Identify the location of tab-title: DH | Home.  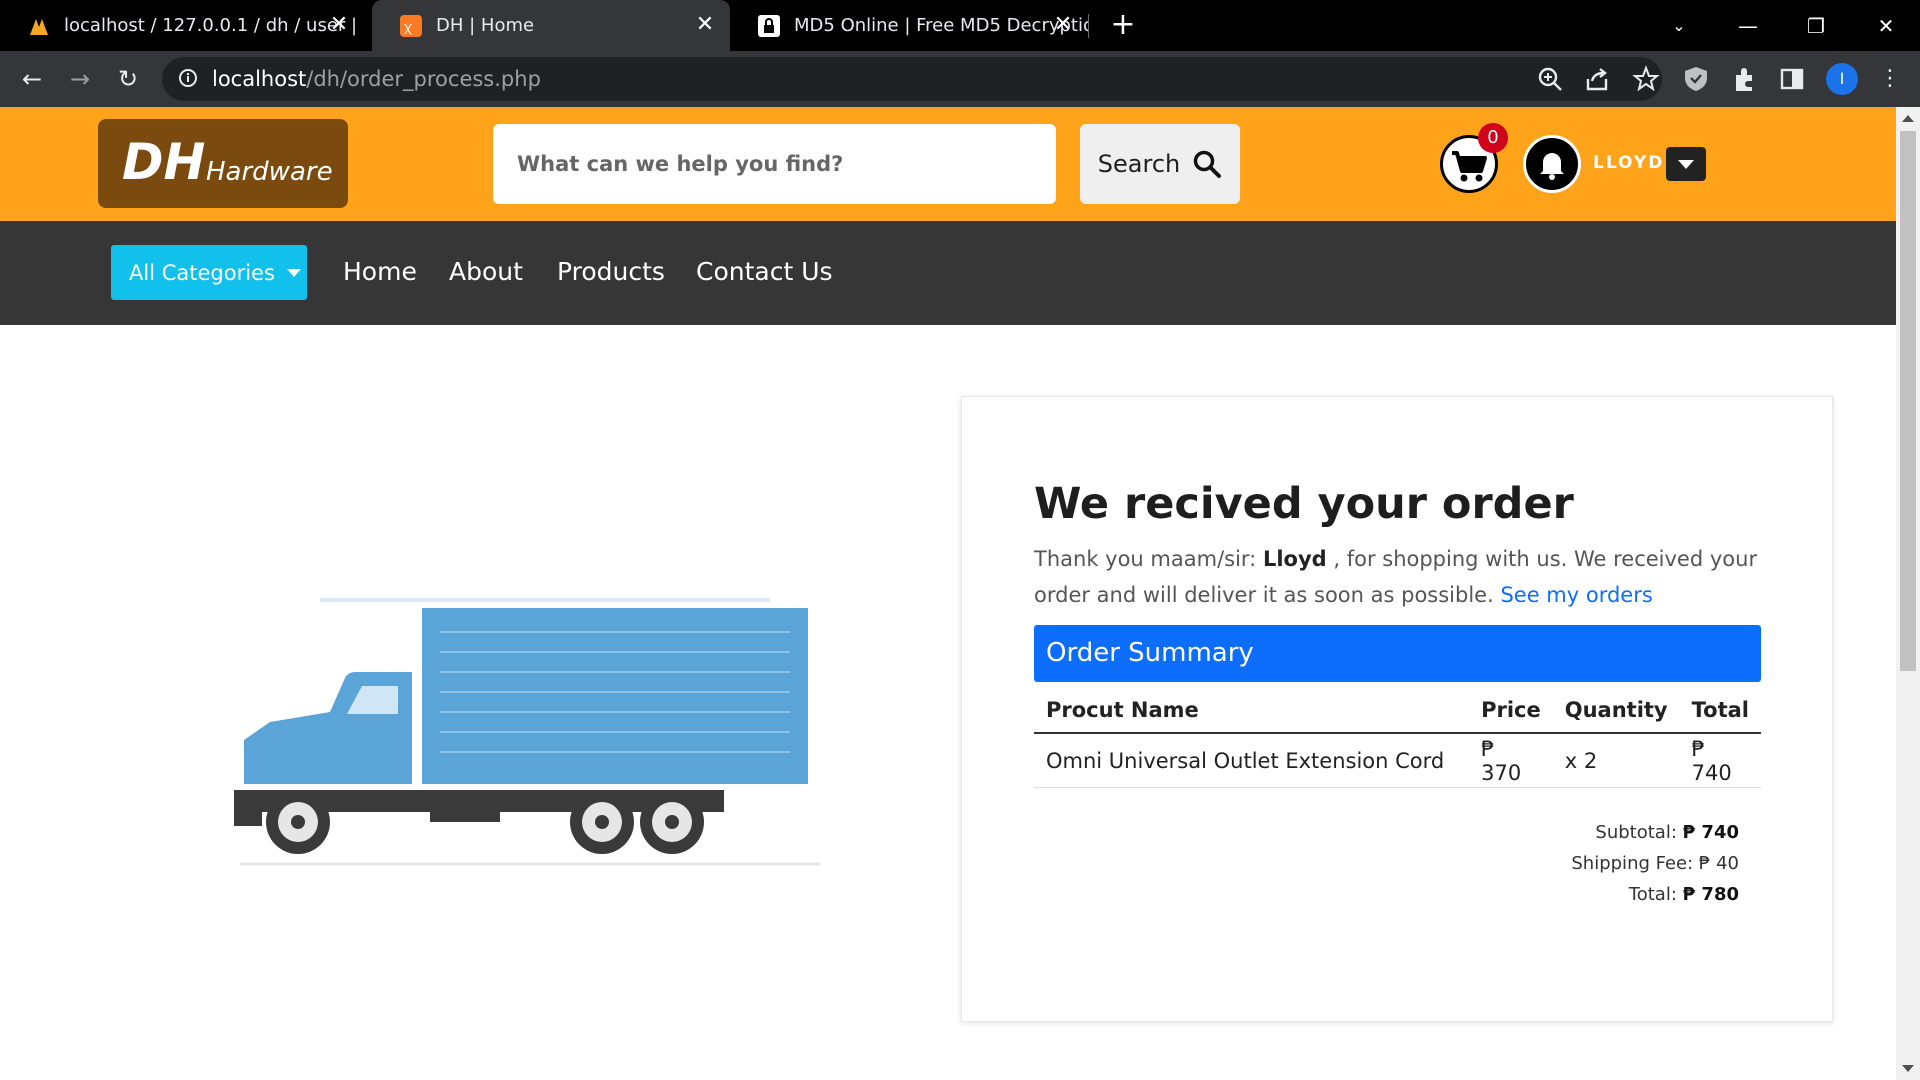
(485, 25).